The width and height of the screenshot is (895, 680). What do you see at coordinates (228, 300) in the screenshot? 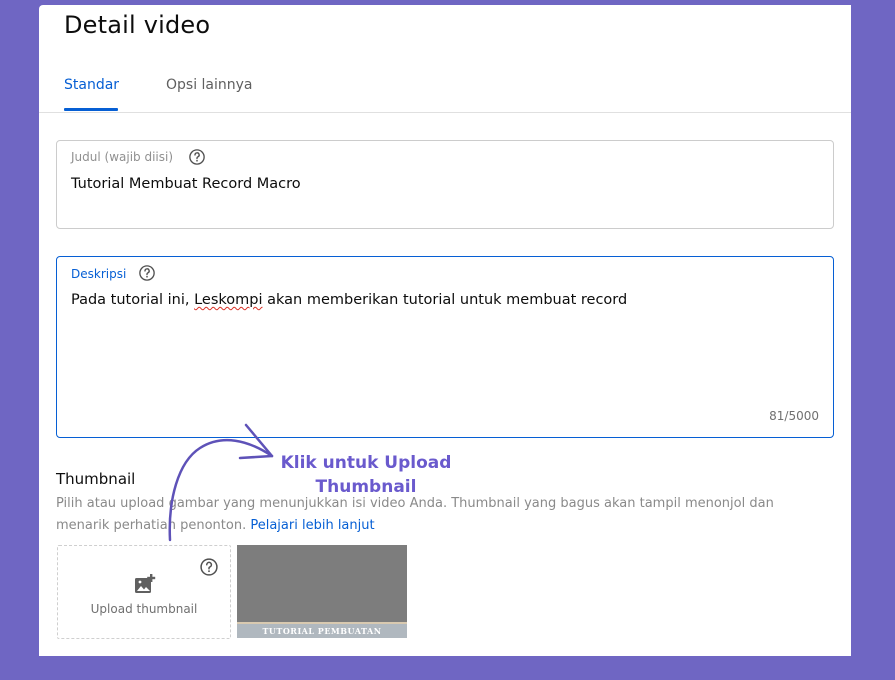
I see `misspelled-word: Leskompi` at bounding box center [228, 300].